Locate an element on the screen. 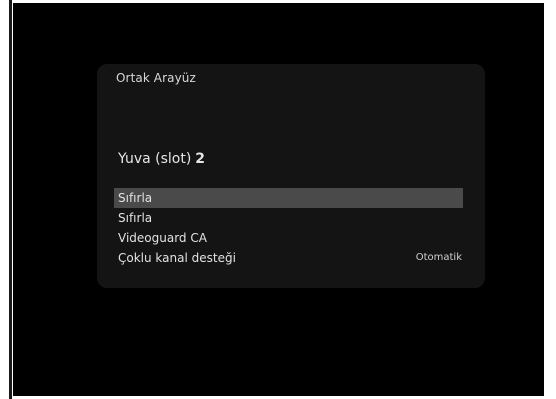 The width and height of the screenshot is (556, 399). menu-item-label: Videoguard CA is located at coordinates (162, 238).